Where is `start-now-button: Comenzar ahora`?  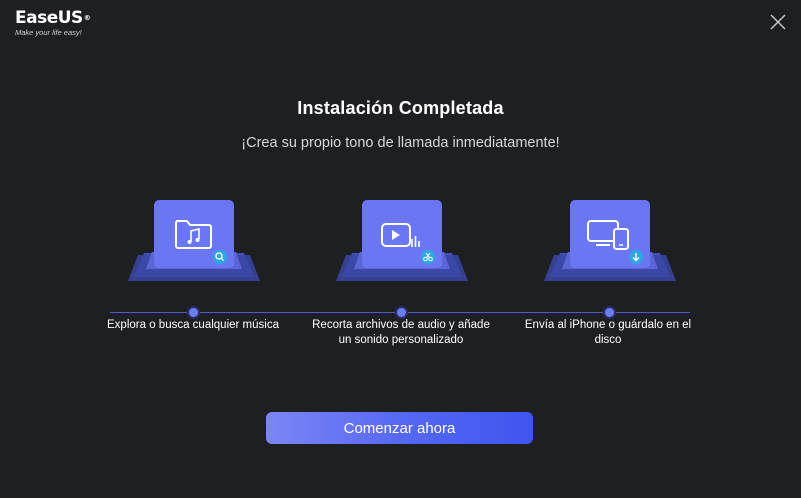 start-now-button: Comenzar ahora is located at coordinates (399, 428).